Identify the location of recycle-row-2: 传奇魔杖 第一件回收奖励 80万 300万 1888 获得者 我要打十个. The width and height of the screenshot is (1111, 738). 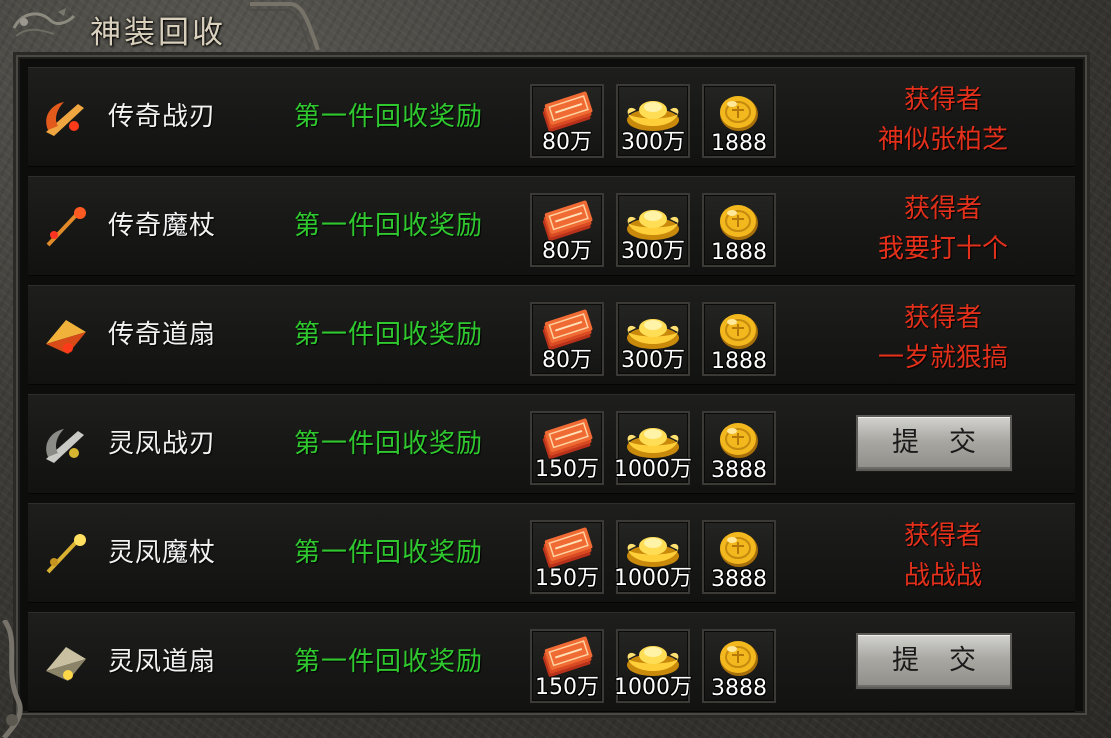
(551, 226).